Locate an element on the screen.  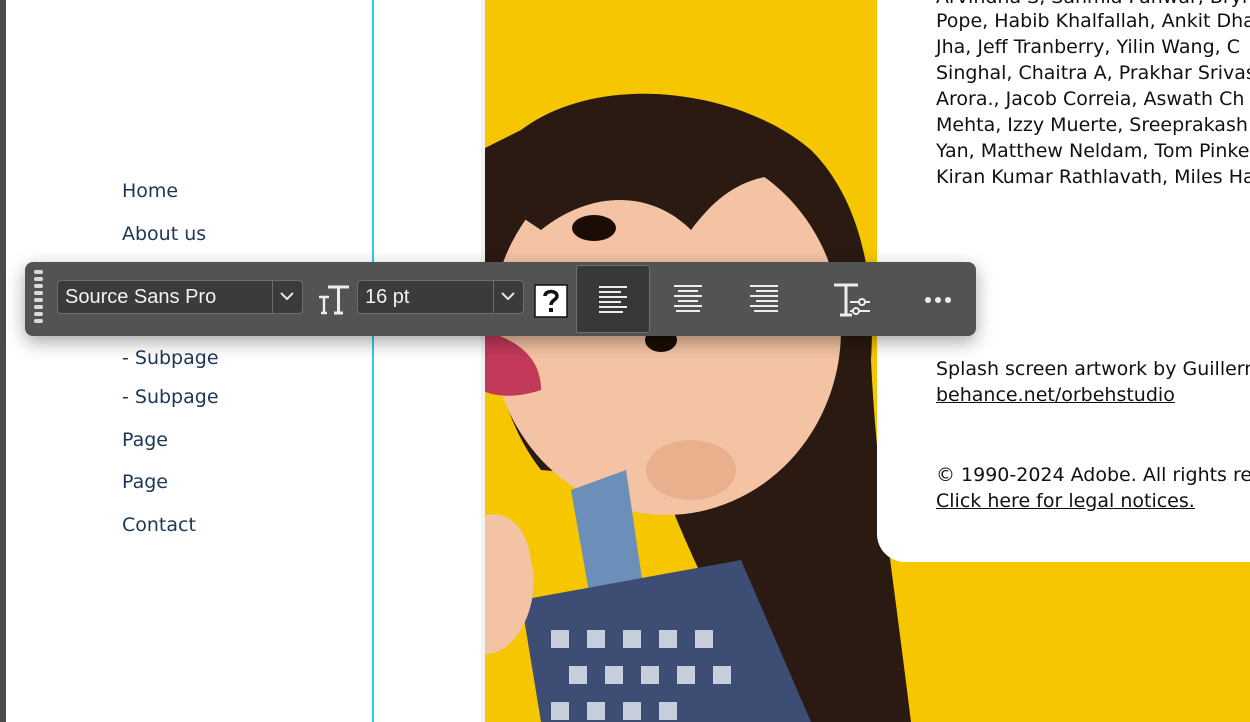
layout-guide-line is located at coordinates (373, 361).